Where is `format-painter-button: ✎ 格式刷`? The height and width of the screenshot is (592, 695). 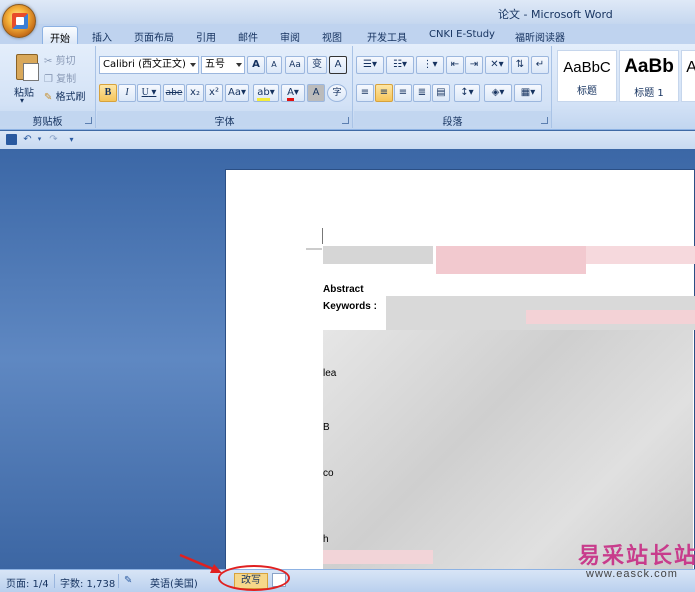 format-painter-button: ✎ 格式刷 is located at coordinates (65, 95).